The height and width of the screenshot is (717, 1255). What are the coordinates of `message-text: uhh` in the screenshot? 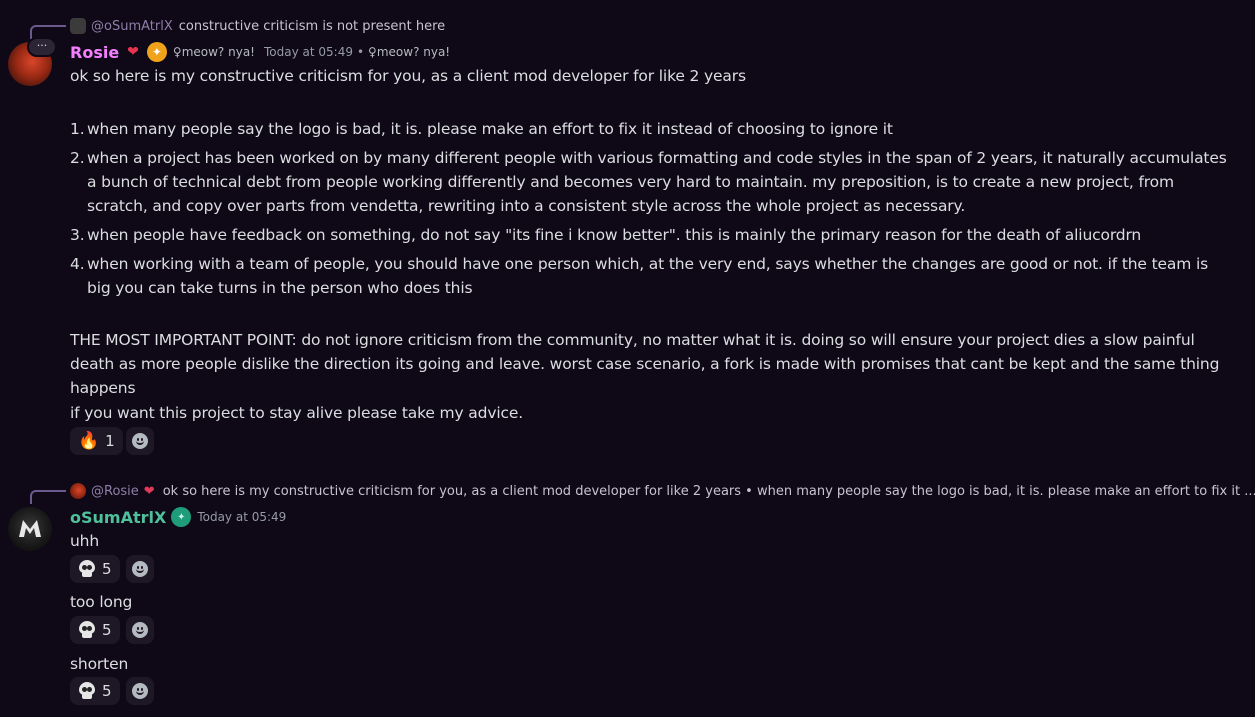 It's located at (85, 541).